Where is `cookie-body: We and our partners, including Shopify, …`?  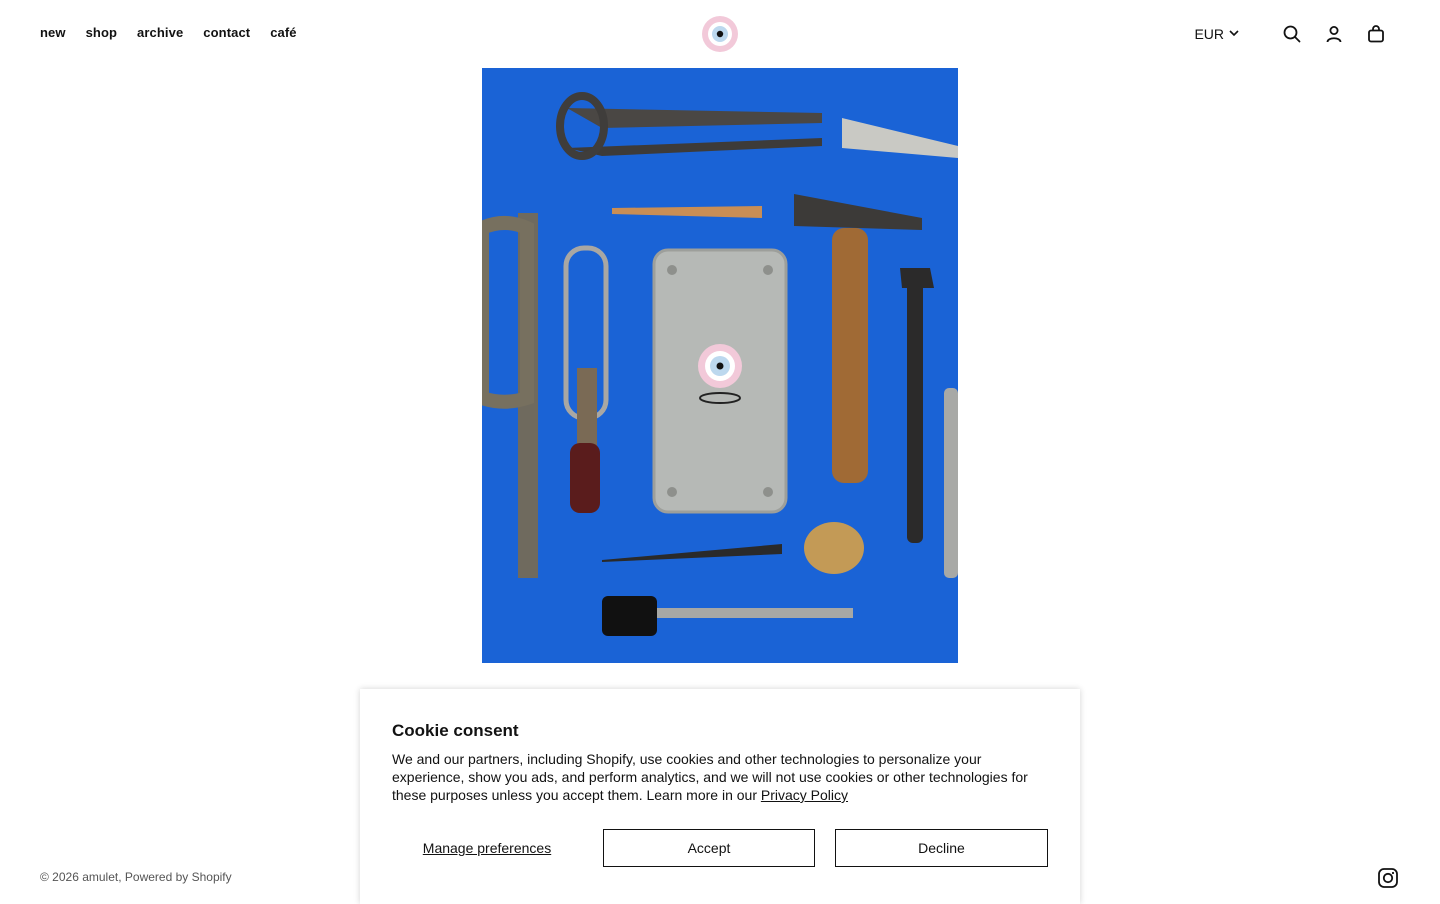 cookie-body: We and our partners, including Shopify, … is located at coordinates (722, 777).